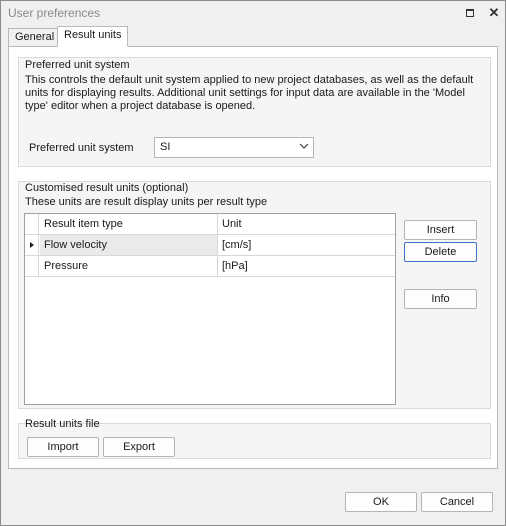 The image size is (506, 526). What do you see at coordinates (440, 252) in the screenshot?
I see `delete-button: Delete` at bounding box center [440, 252].